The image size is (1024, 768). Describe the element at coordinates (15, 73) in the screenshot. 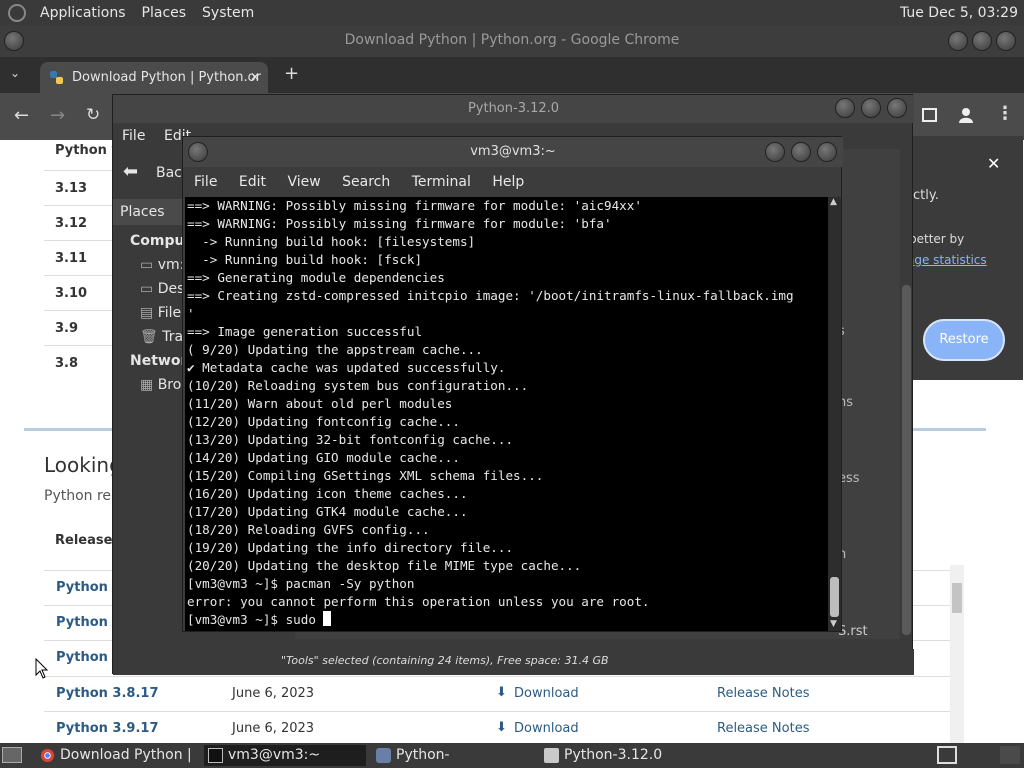

I see `tab-search-chevron-icon: ⌄` at that location.